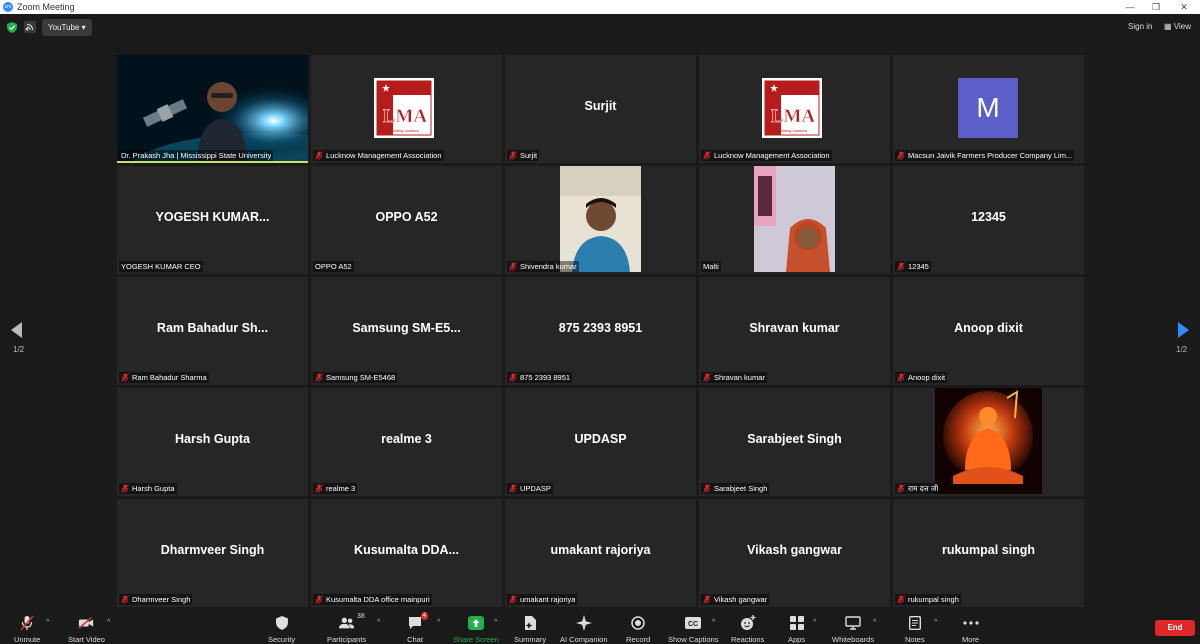  I want to click on participant-tile: Anoop dixit Anoop dixit, so click(988, 331).